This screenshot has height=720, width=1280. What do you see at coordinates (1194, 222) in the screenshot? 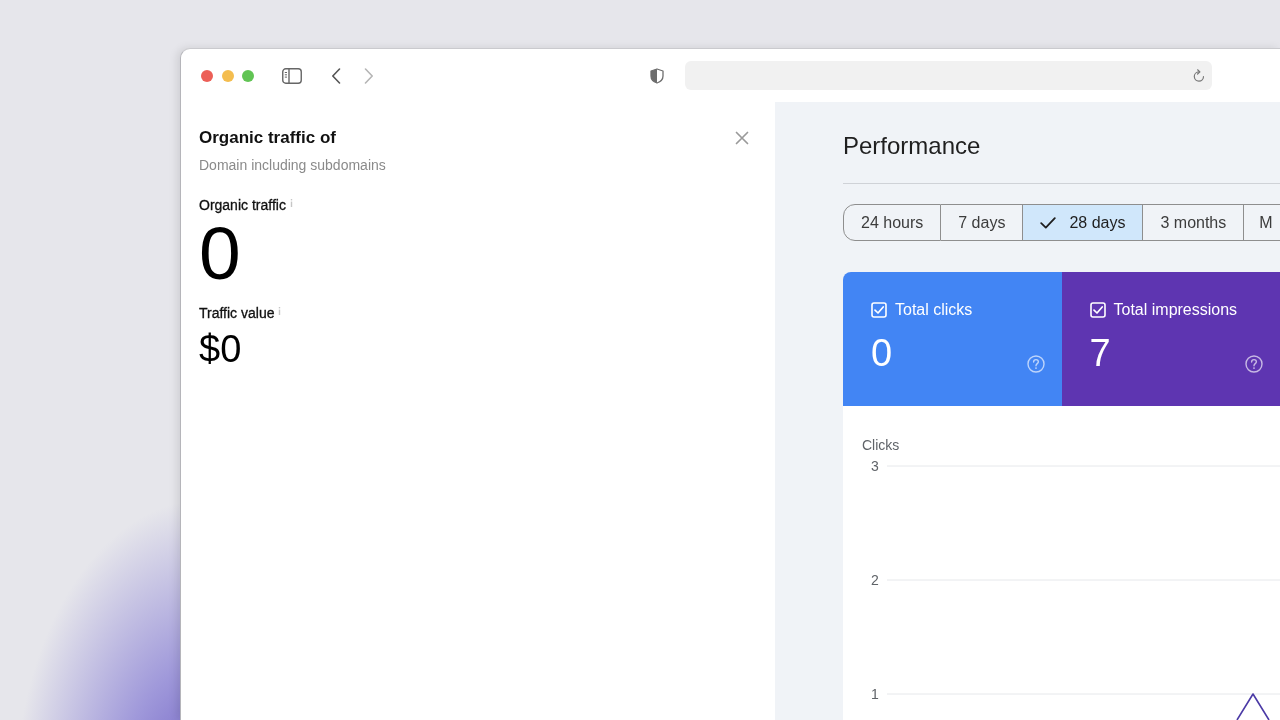
I see `range-button: 3 months` at bounding box center [1194, 222].